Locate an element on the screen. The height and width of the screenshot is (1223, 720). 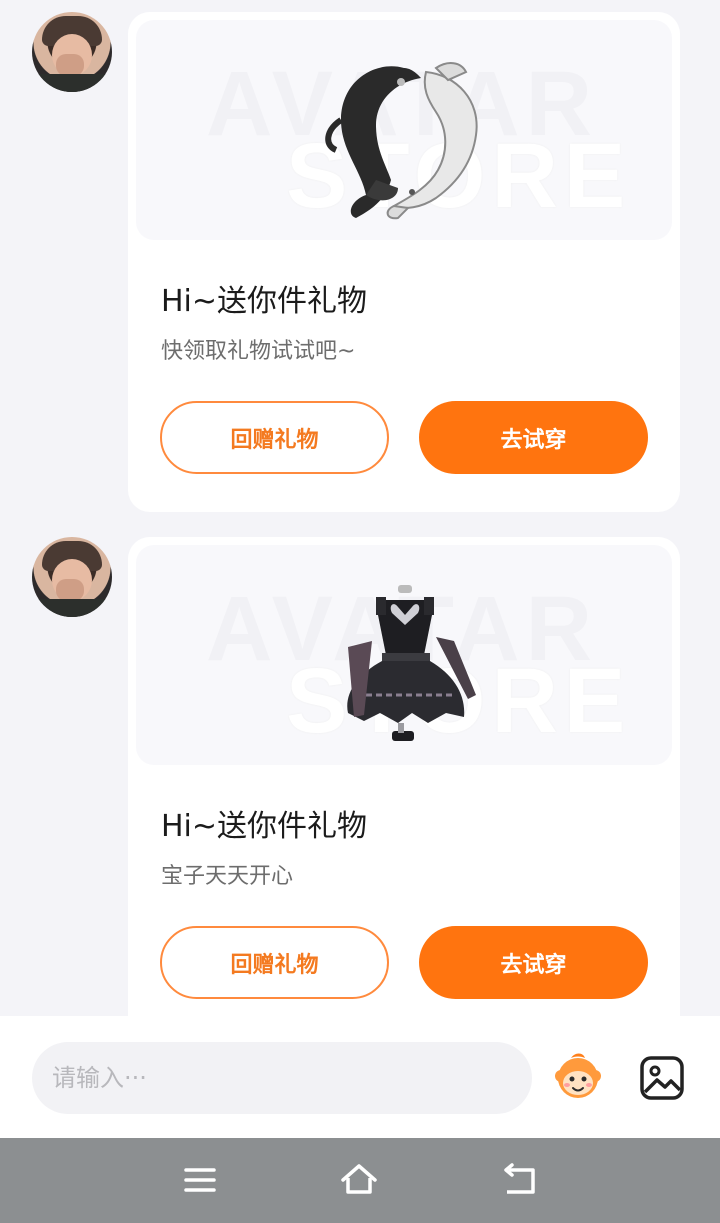
system-nav-bar is located at coordinates (360, 1180).